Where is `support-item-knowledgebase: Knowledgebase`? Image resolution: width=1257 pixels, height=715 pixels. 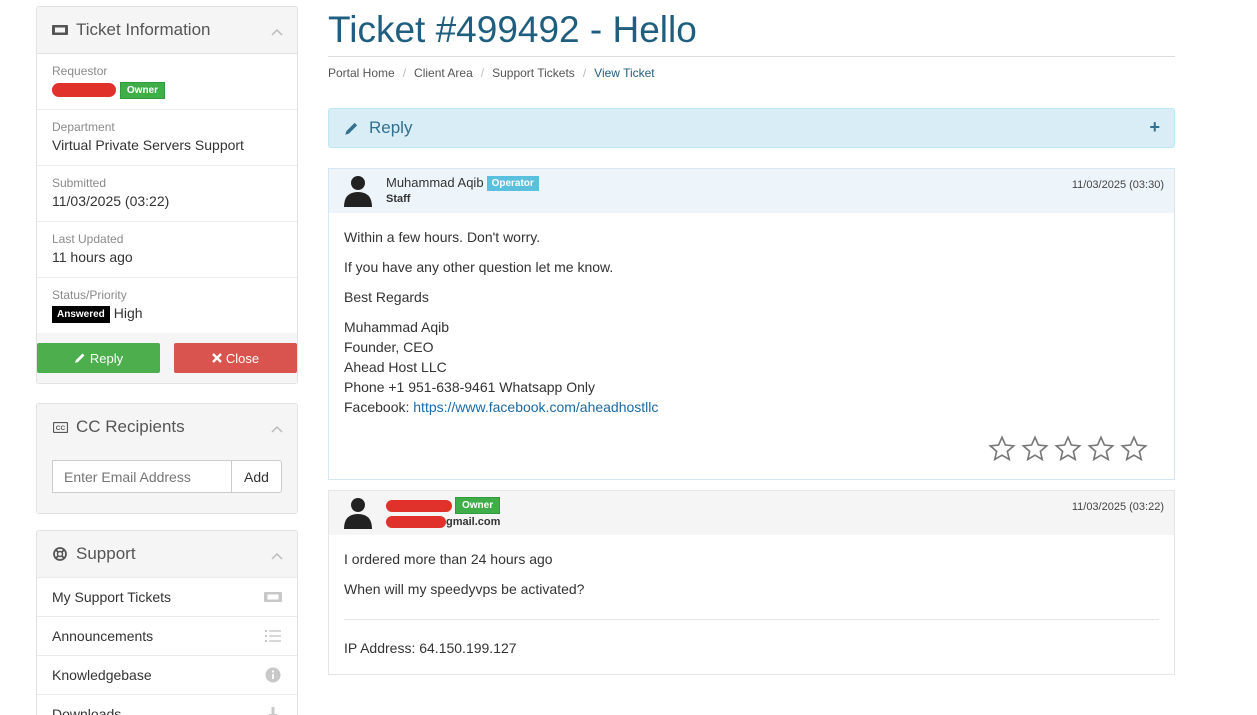
support-item-knowledgebase: Knowledgebase is located at coordinates (167, 674).